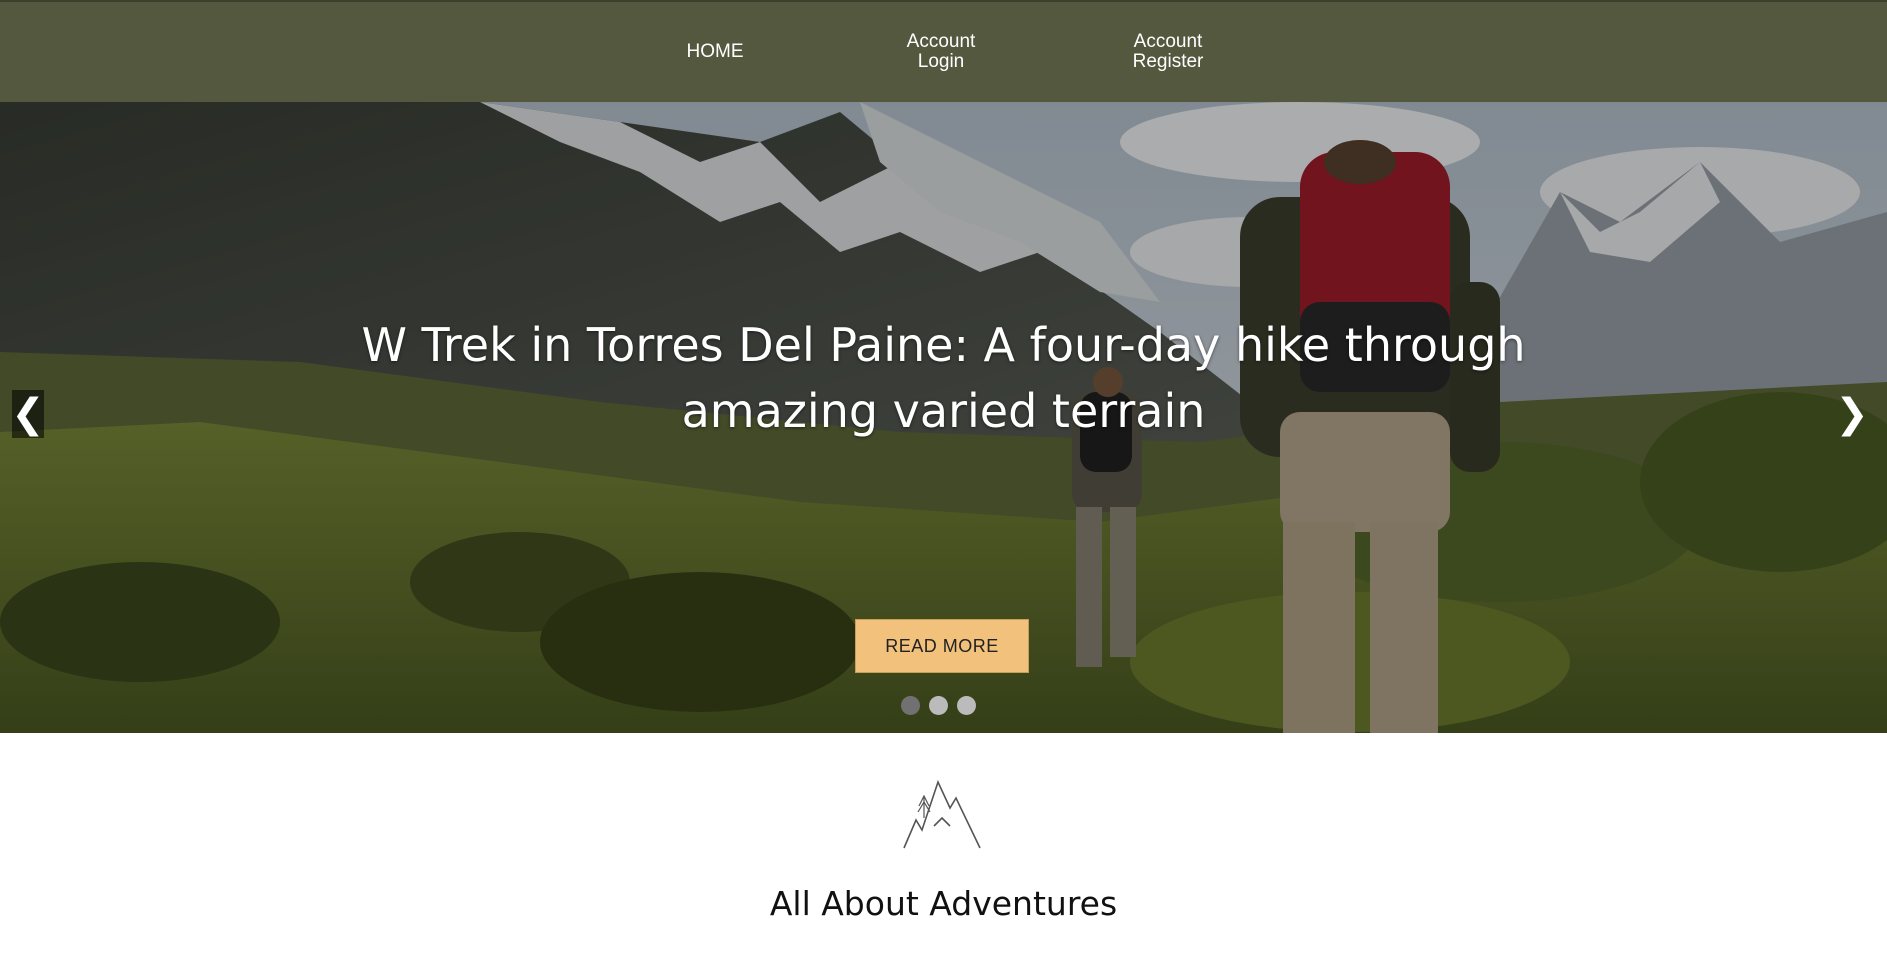  What do you see at coordinates (941, 41) in the screenshot?
I see `nav-login-label-line1: Account` at bounding box center [941, 41].